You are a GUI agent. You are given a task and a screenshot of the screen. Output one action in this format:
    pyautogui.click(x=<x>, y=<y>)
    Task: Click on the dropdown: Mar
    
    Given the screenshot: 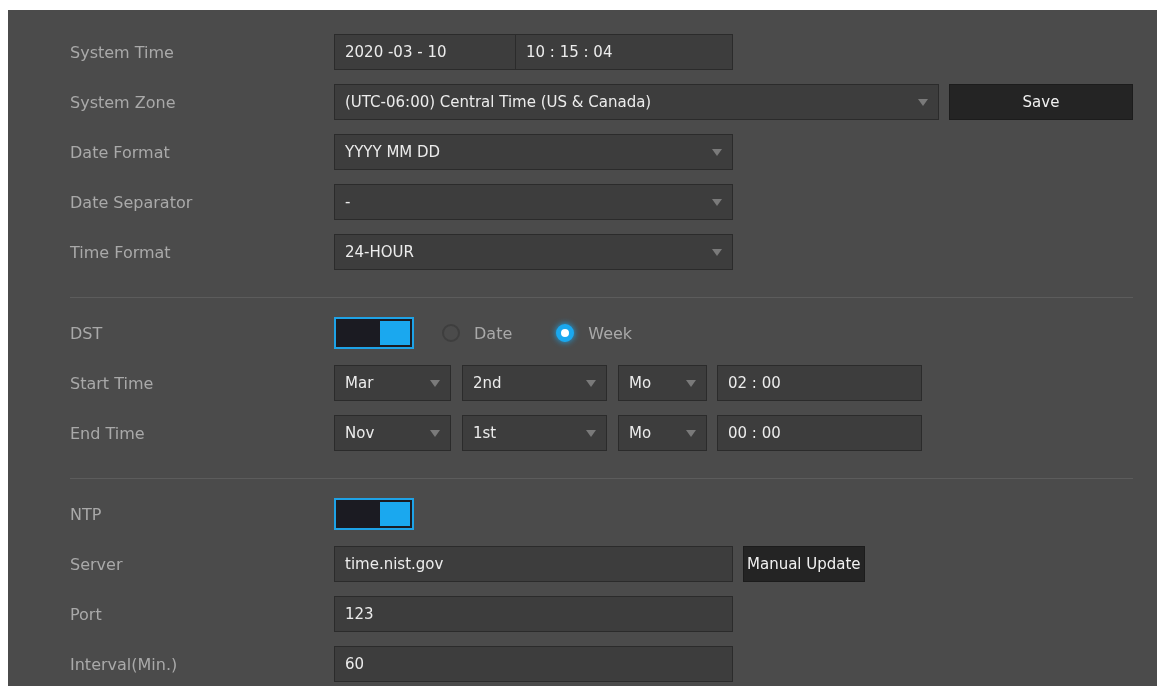 What is the action you would take?
    pyautogui.click(x=392, y=383)
    